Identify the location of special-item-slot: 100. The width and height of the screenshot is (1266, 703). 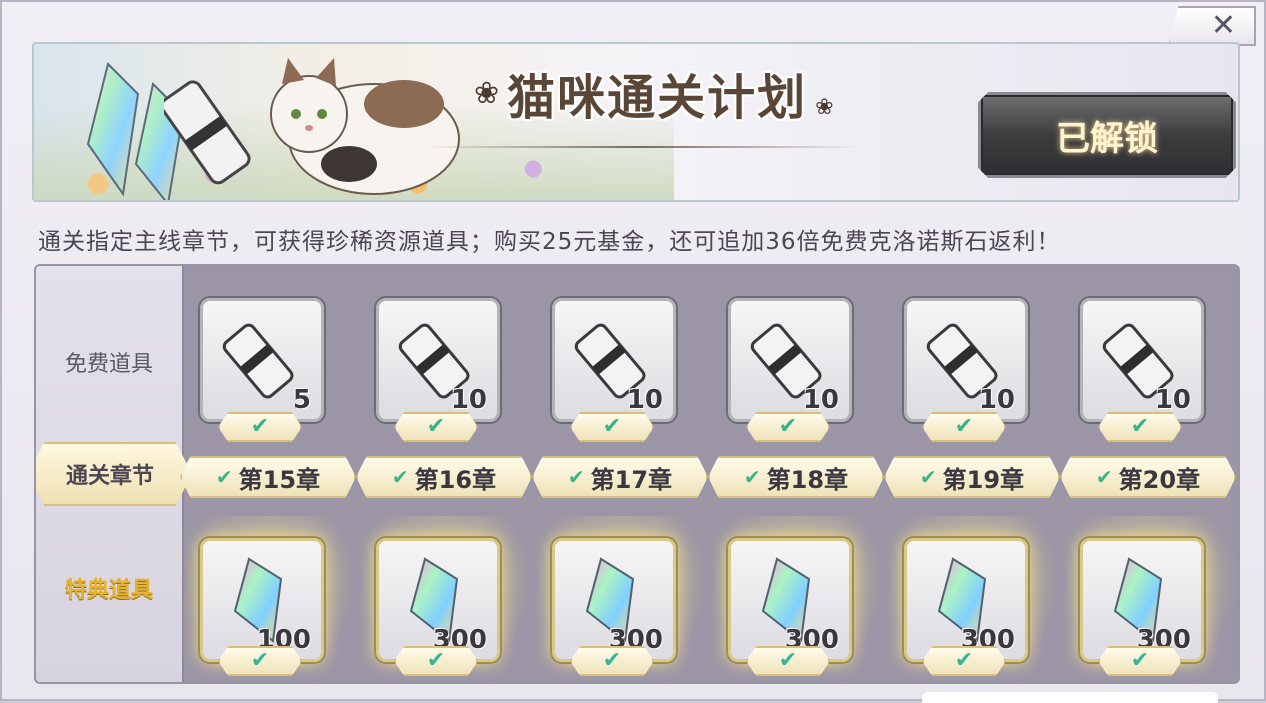
(262, 600).